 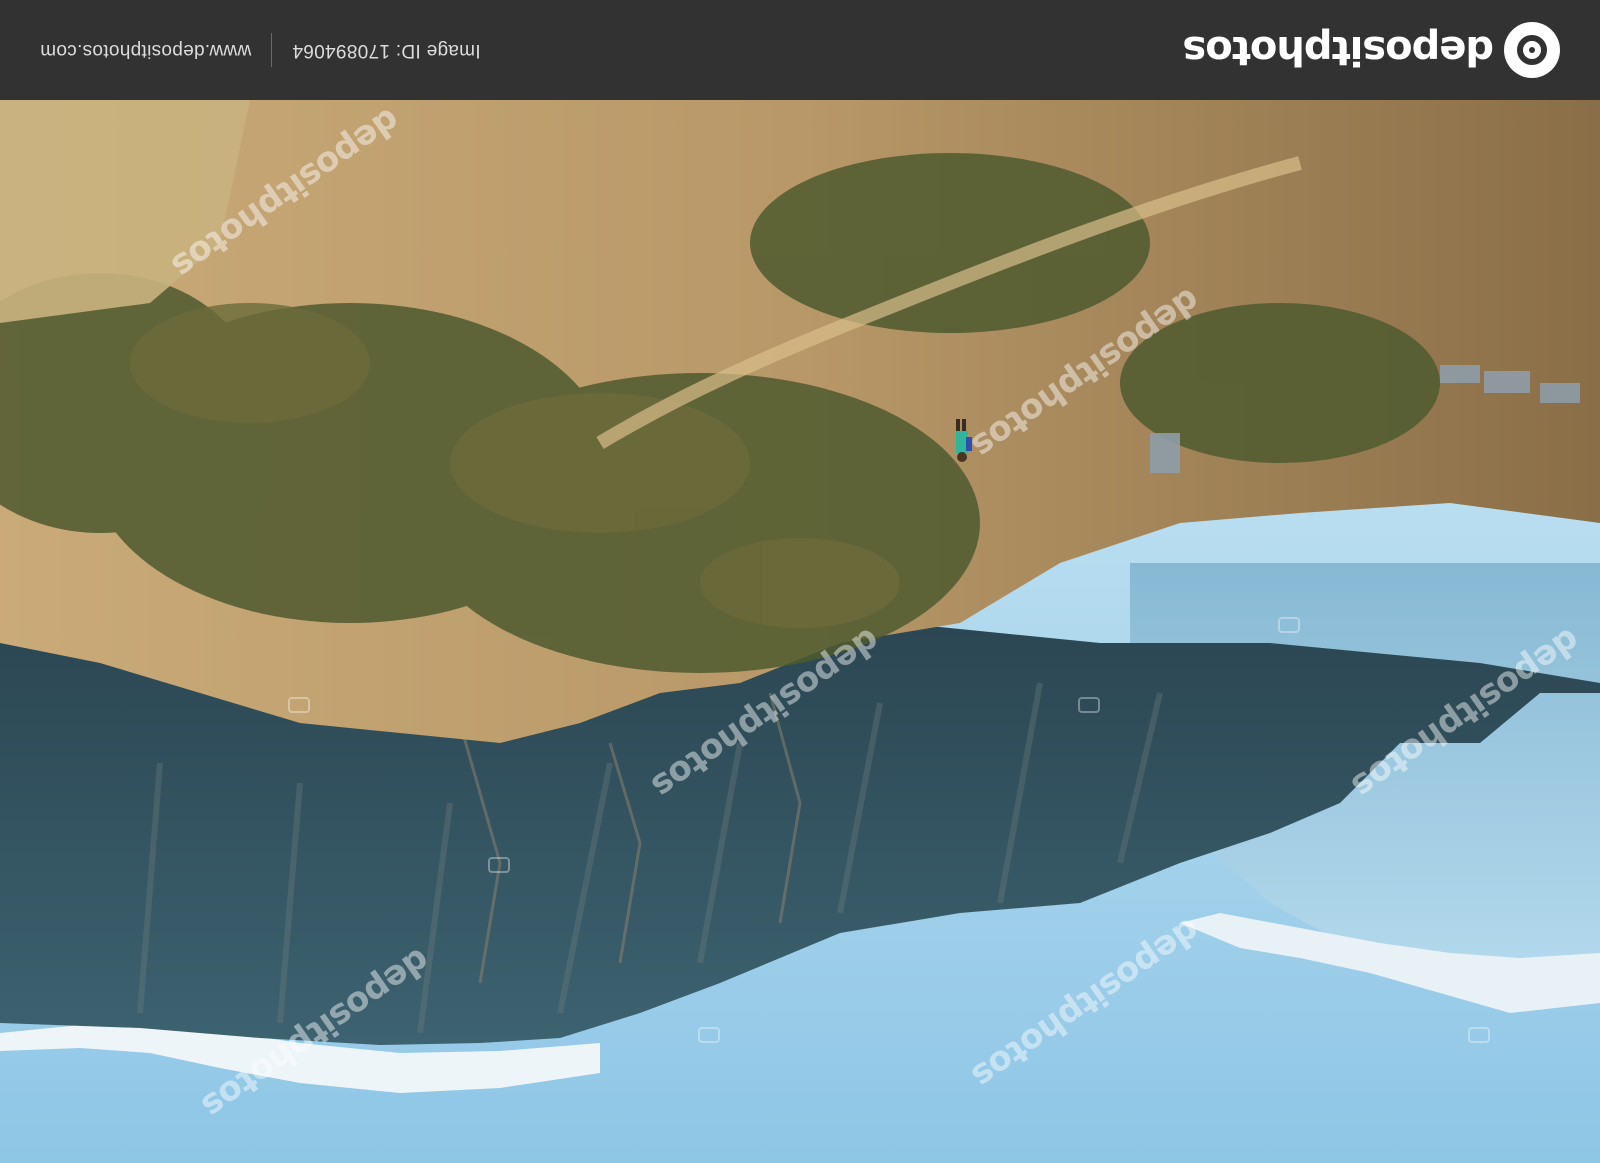 What do you see at coordinates (1532, 50) in the screenshot?
I see `depositphotos-logo-icon` at bounding box center [1532, 50].